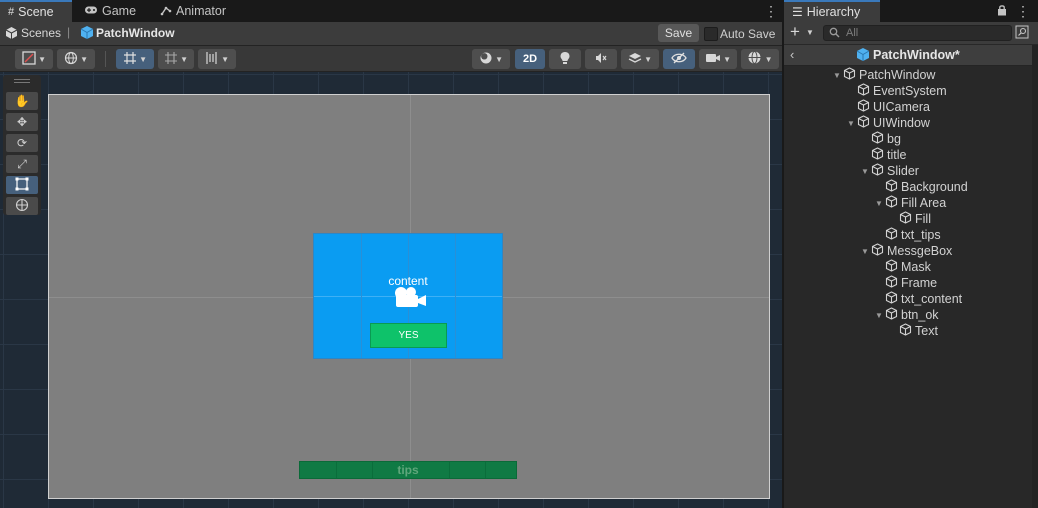 This screenshot has width=1038, height=508. Describe the element at coordinates (22, 185) in the screenshot. I see `rect-tool-button` at that location.